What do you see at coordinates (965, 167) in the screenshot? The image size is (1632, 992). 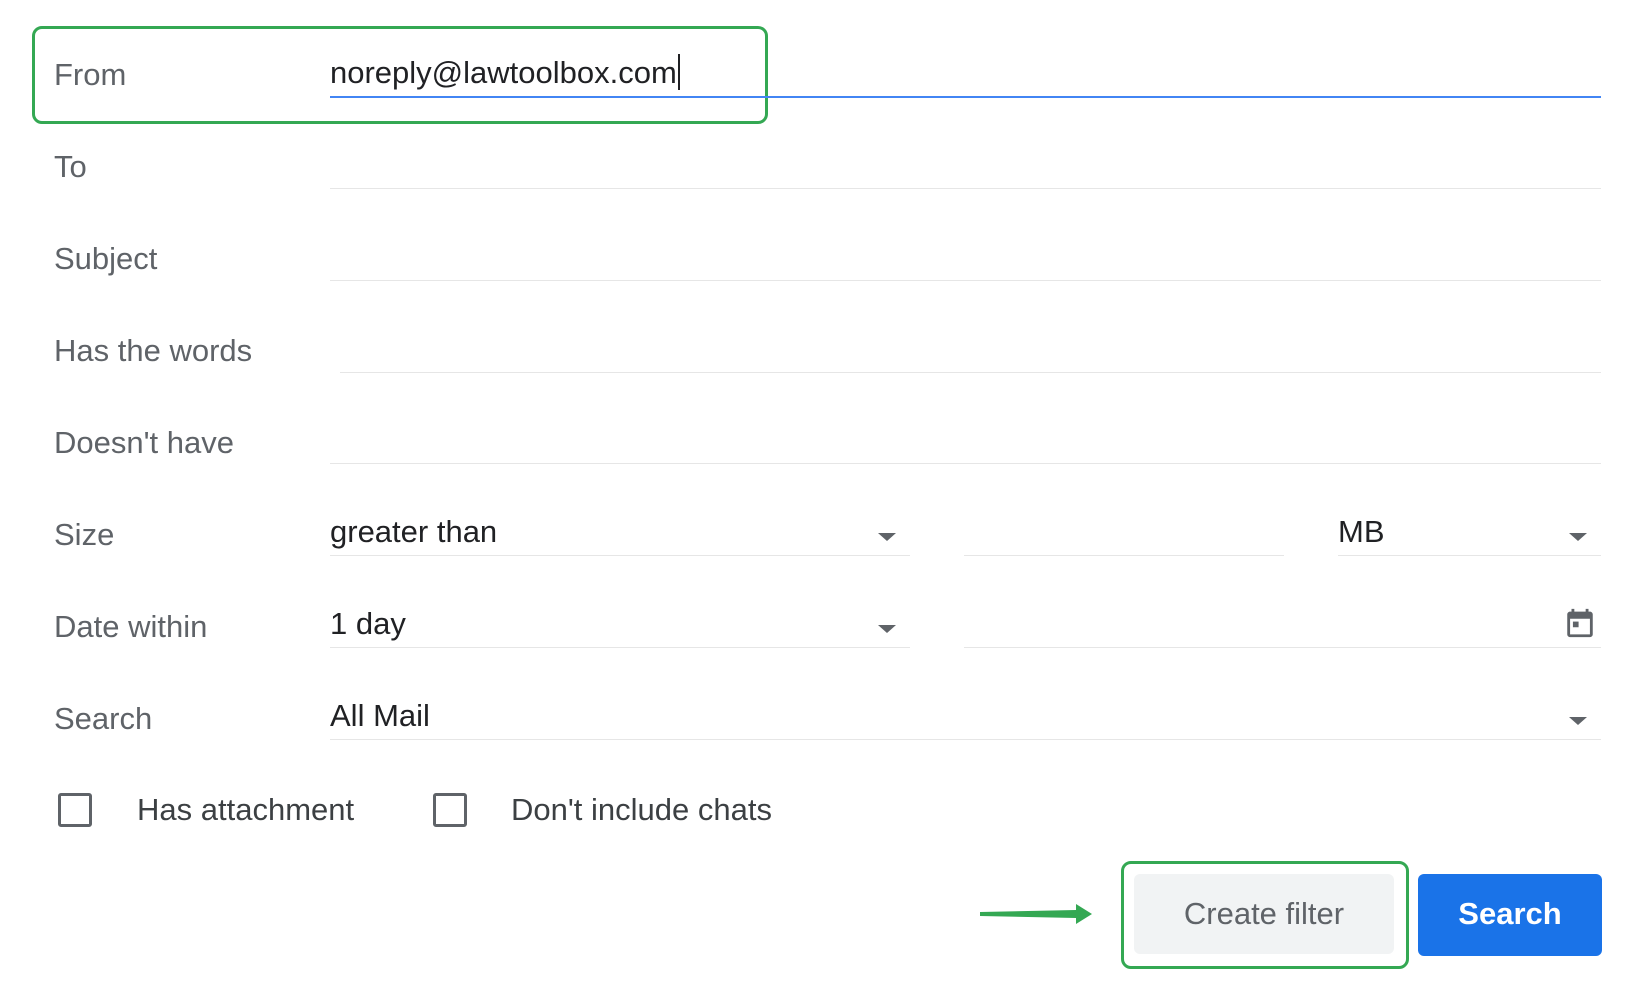 I see `to-input` at bounding box center [965, 167].